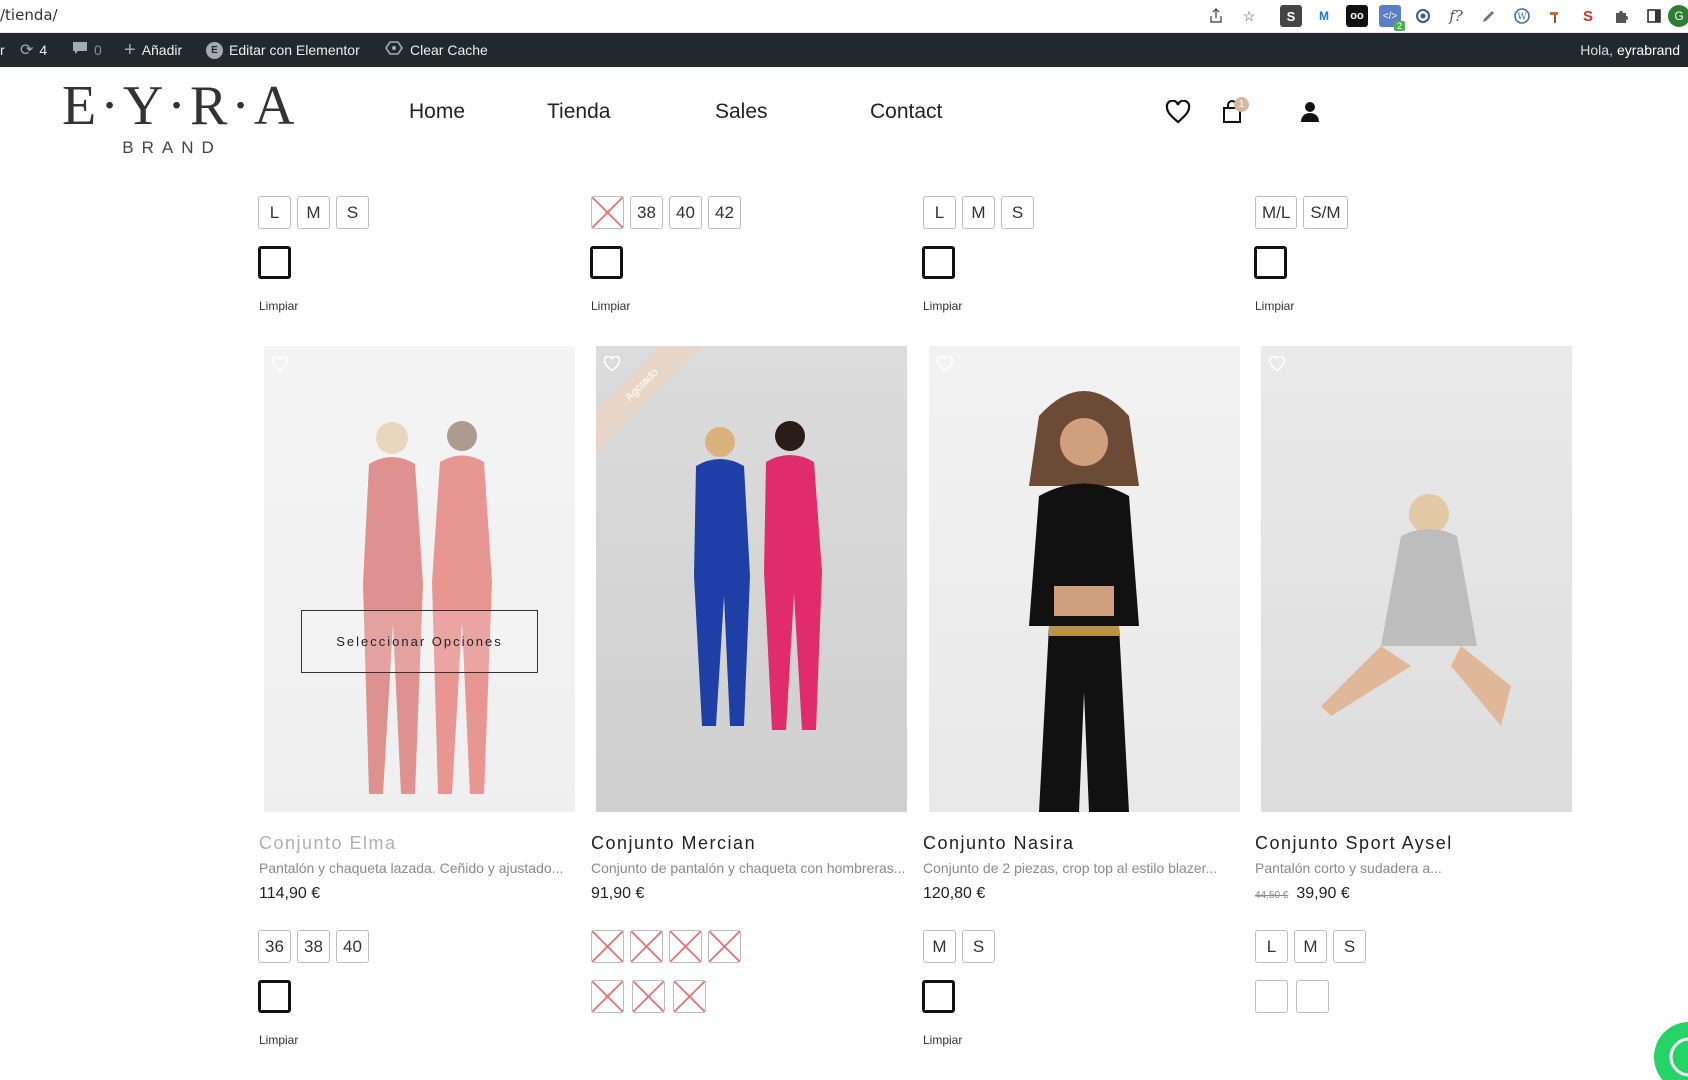 This screenshot has height=1080, width=1688. Describe the element at coordinates (724, 212) in the screenshot. I see `size-option: 42` at that location.